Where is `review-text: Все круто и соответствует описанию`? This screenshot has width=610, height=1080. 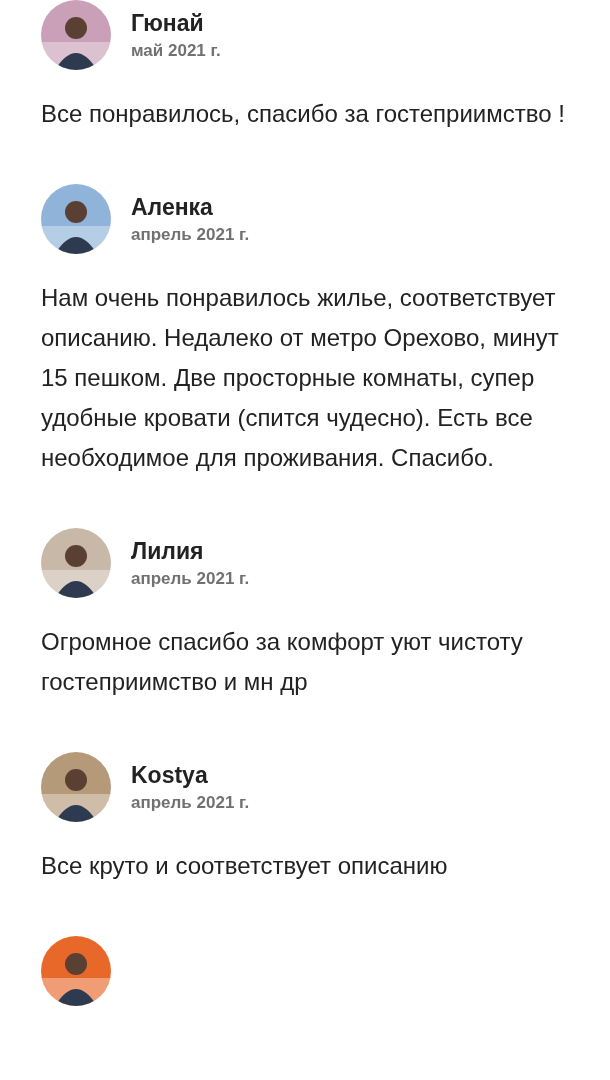 review-text: Все круто и соответствует описанию is located at coordinates (245, 866).